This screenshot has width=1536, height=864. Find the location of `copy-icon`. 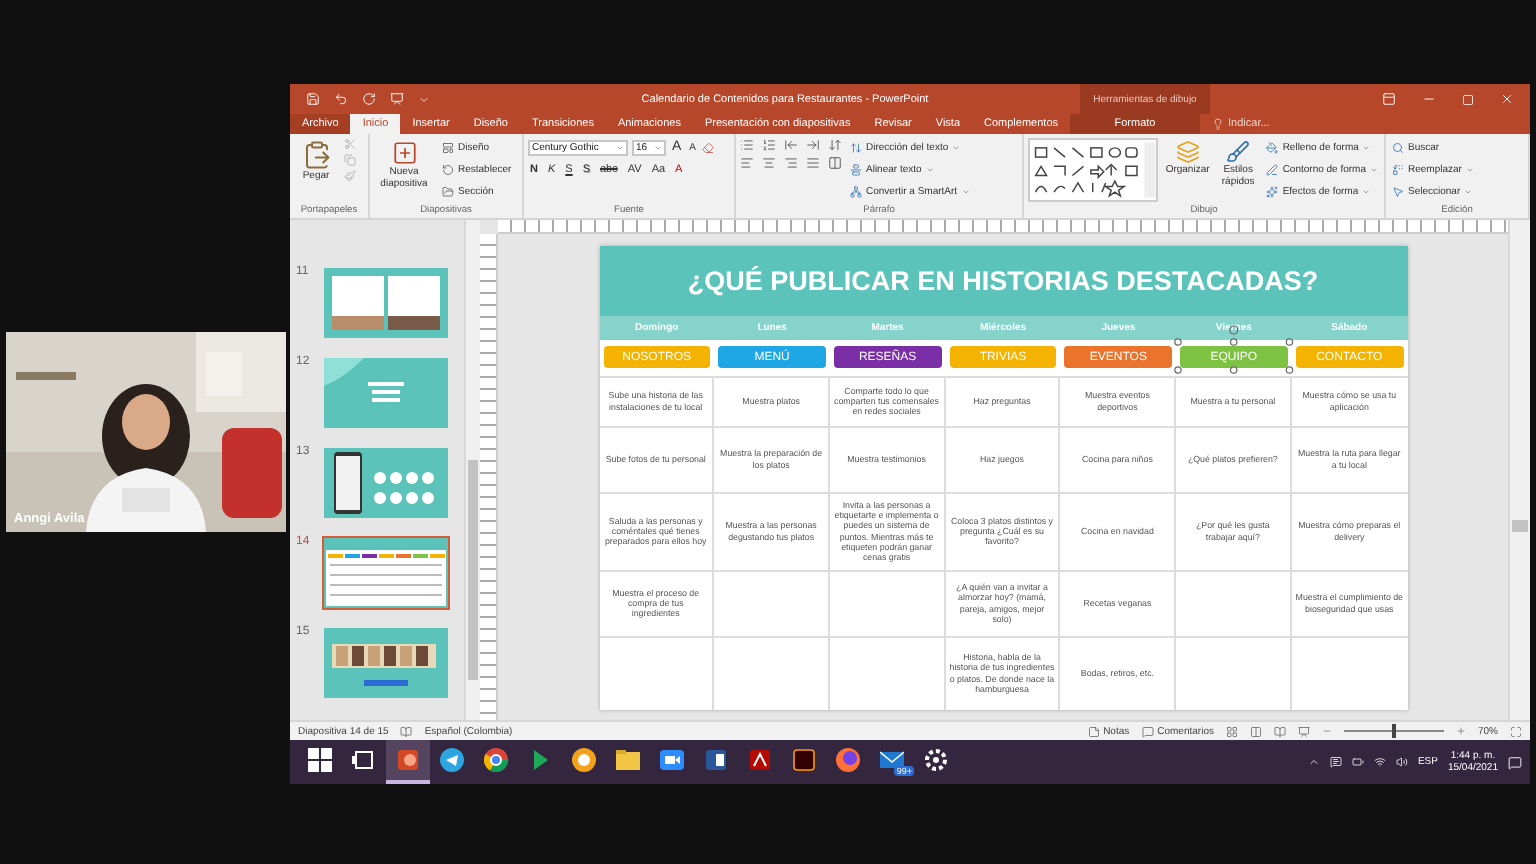

copy-icon is located at coordinates (350, 160).